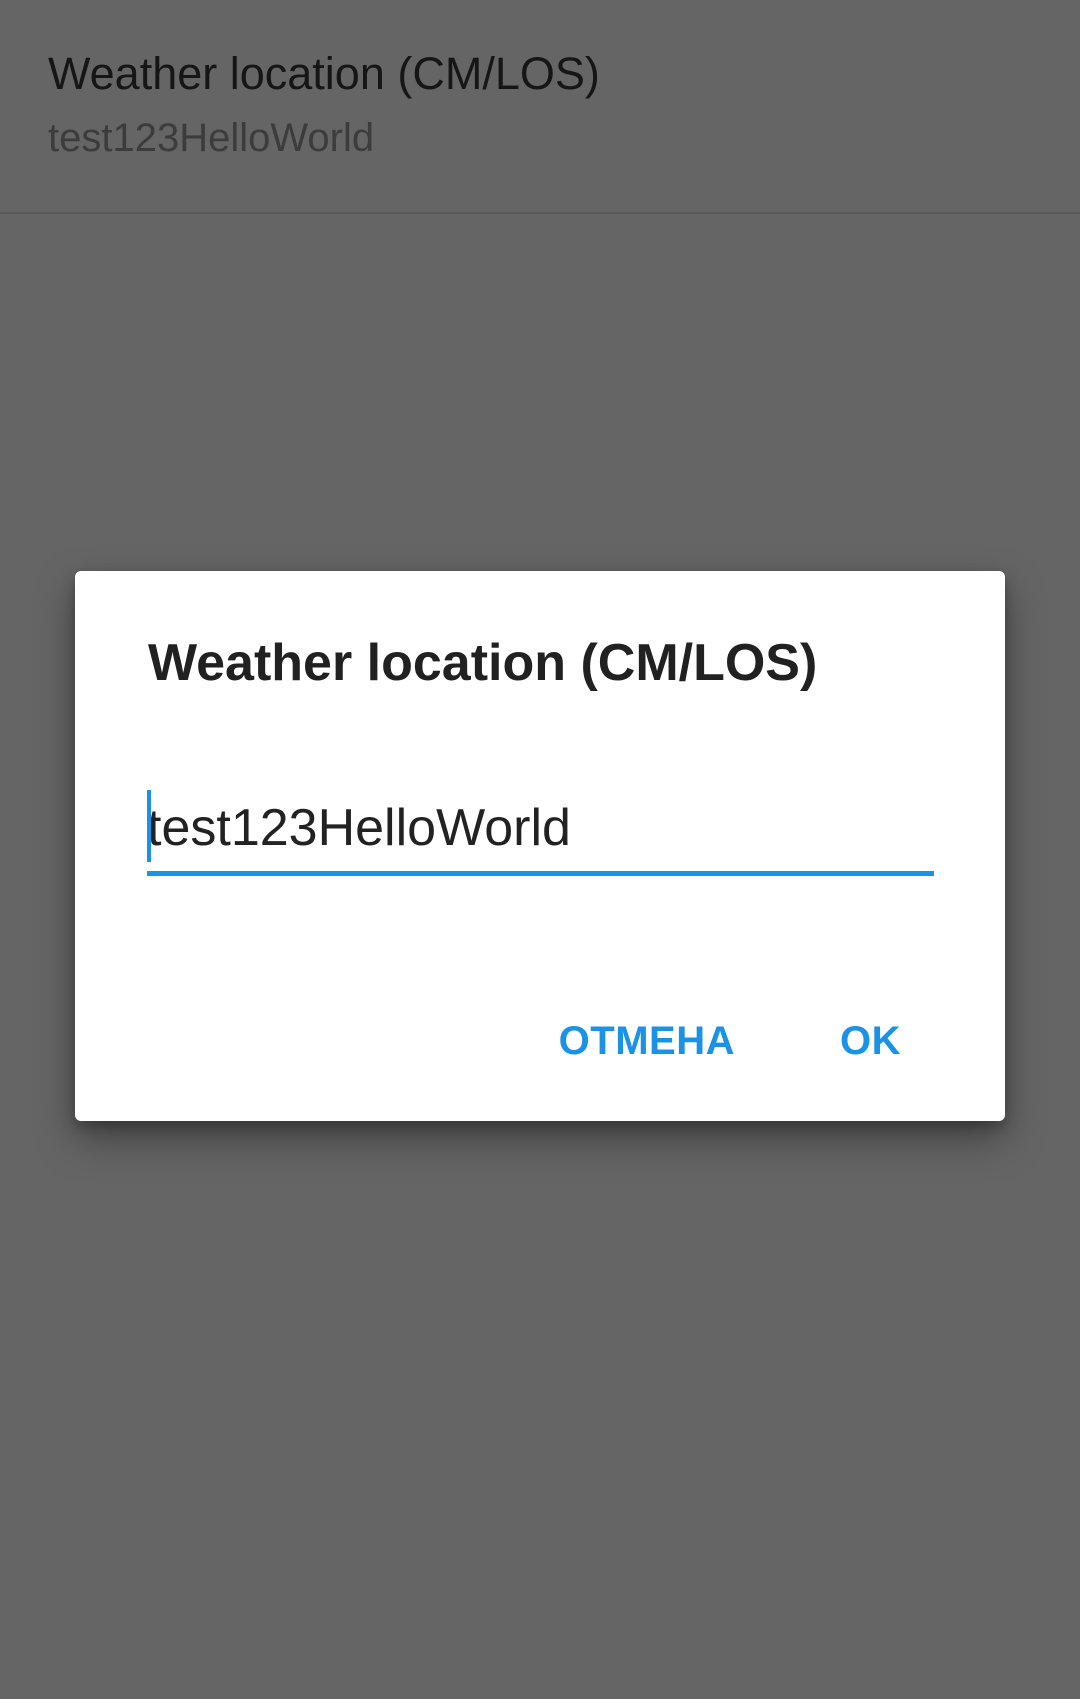 This screenshot has height=1699, width=1080. What do you see at coordinates (149, 826) in the screenshot?
I see `text-cursor` at bounding box center [149, 826].